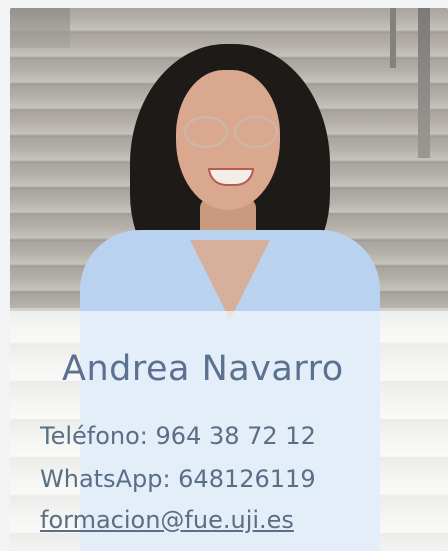 The width and height of the screenshot is (448, 551). I want to click on whatsapp-text: WhatsApp: 648126119, so click(178, 479).